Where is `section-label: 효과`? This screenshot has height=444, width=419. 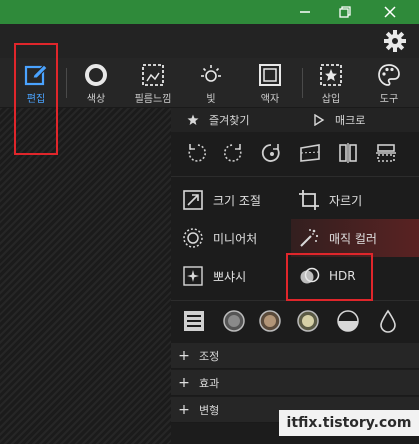
section-label: 효과 is located at coordinates (209, 383).